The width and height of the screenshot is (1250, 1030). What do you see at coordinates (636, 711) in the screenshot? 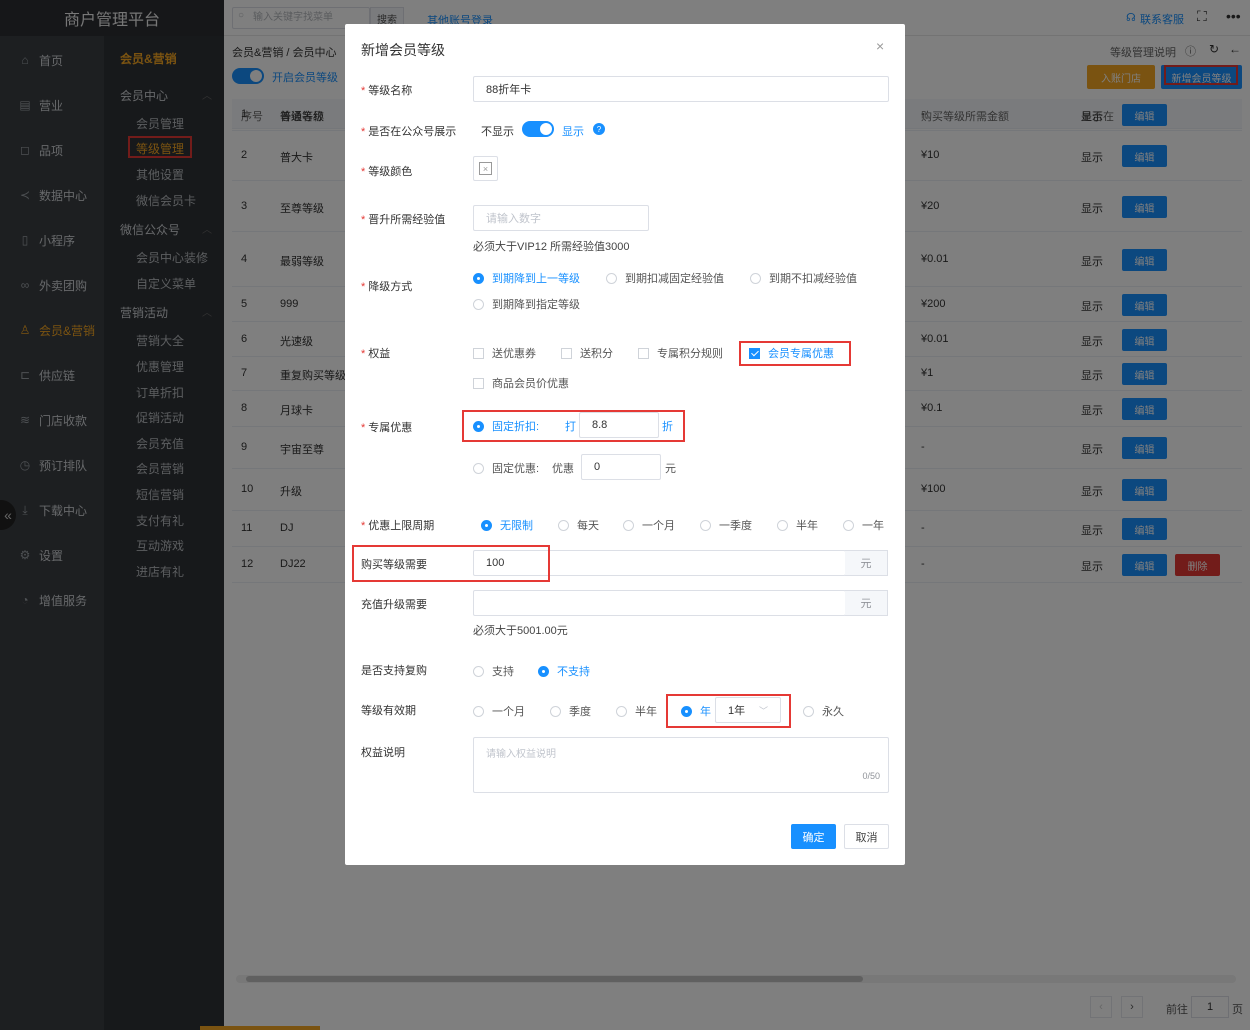
I see `valid-option-halfyear: 半年` at bounding box center [636, 711].